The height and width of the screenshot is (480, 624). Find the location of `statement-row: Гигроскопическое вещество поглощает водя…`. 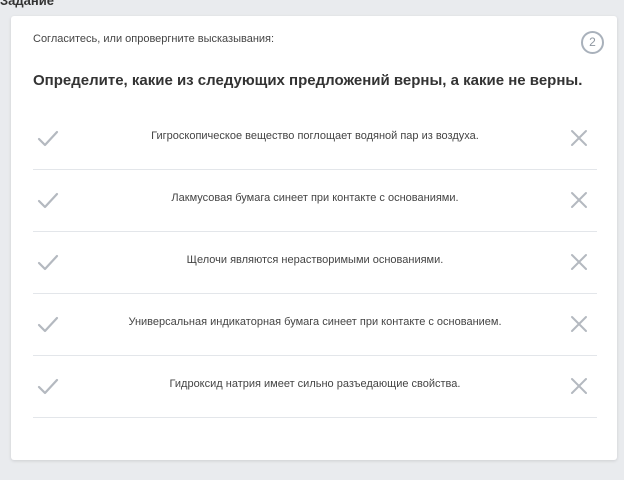

statement-row: Гигроскопическое вещество поглощает водя… is located at coordinates (315, 139).